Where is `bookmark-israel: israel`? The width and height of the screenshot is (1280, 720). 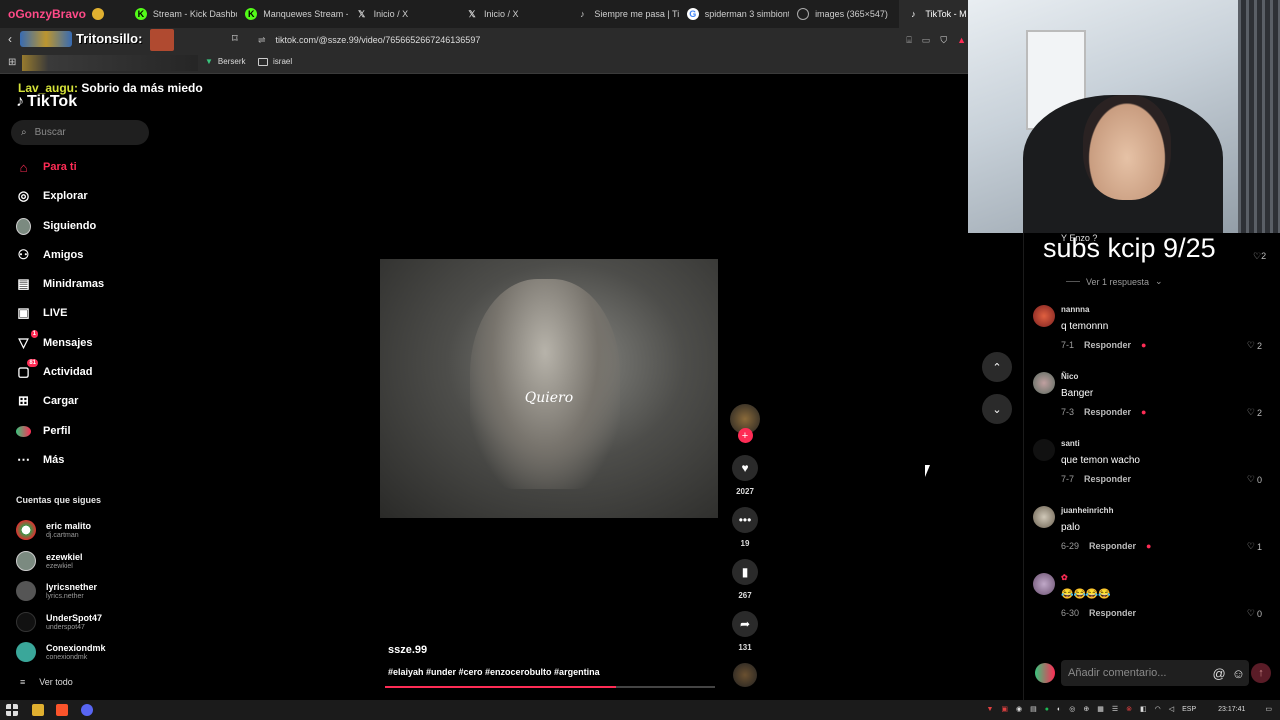
bookmark-israel: israel is located at coordinates (275, 61).